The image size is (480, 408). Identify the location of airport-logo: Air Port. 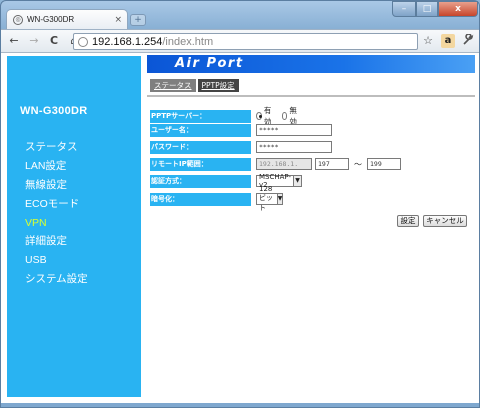
(209, 63).